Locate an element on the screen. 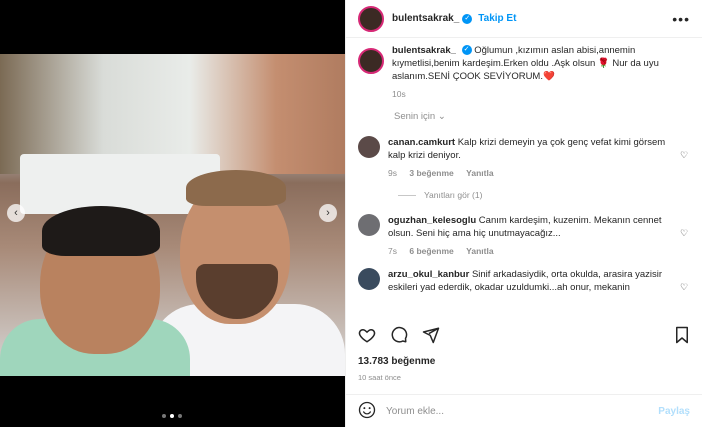 This screenshot has width=702, height=427. carousel-prev-button: ‹ is located at coordinates (16, 213).